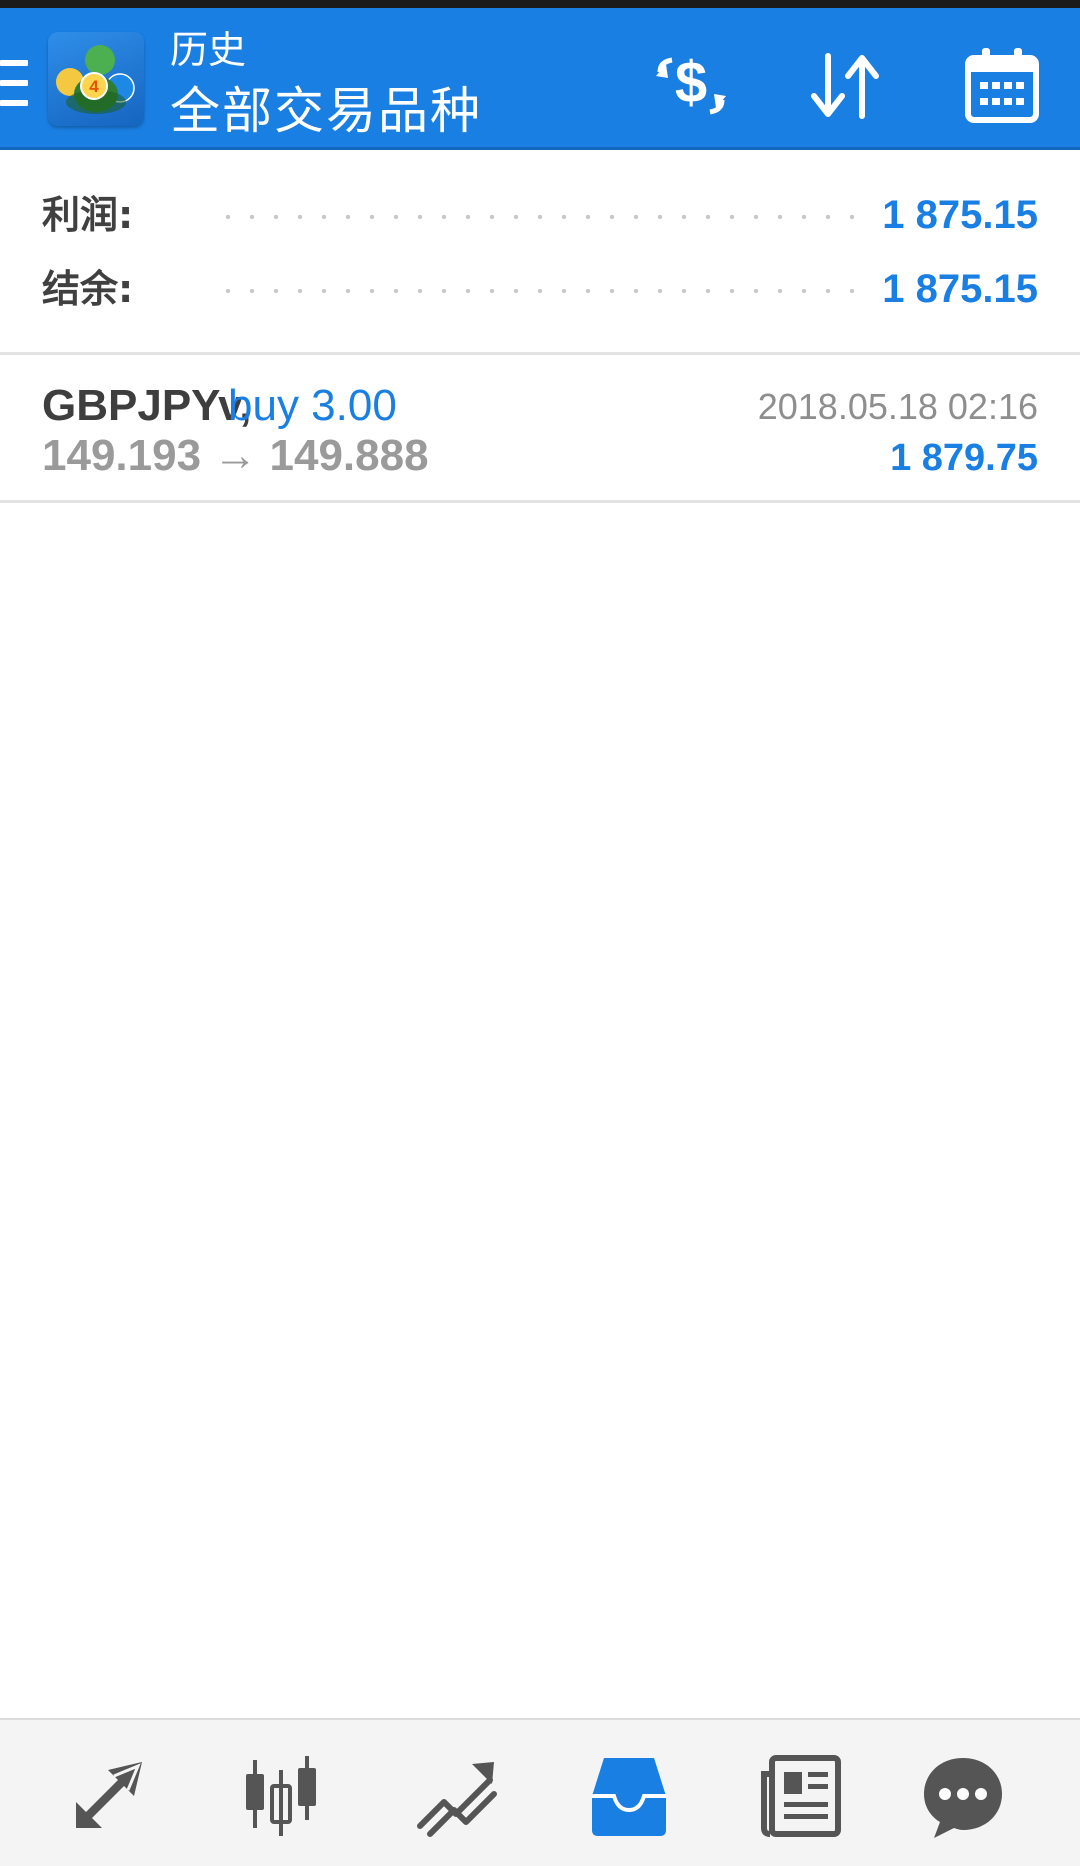 Image resolution: width=1080 pixels, height=1866 pixels. Describe the element at coordinates (629, 1795) in the screenshot. I see `history-icon` at that location.